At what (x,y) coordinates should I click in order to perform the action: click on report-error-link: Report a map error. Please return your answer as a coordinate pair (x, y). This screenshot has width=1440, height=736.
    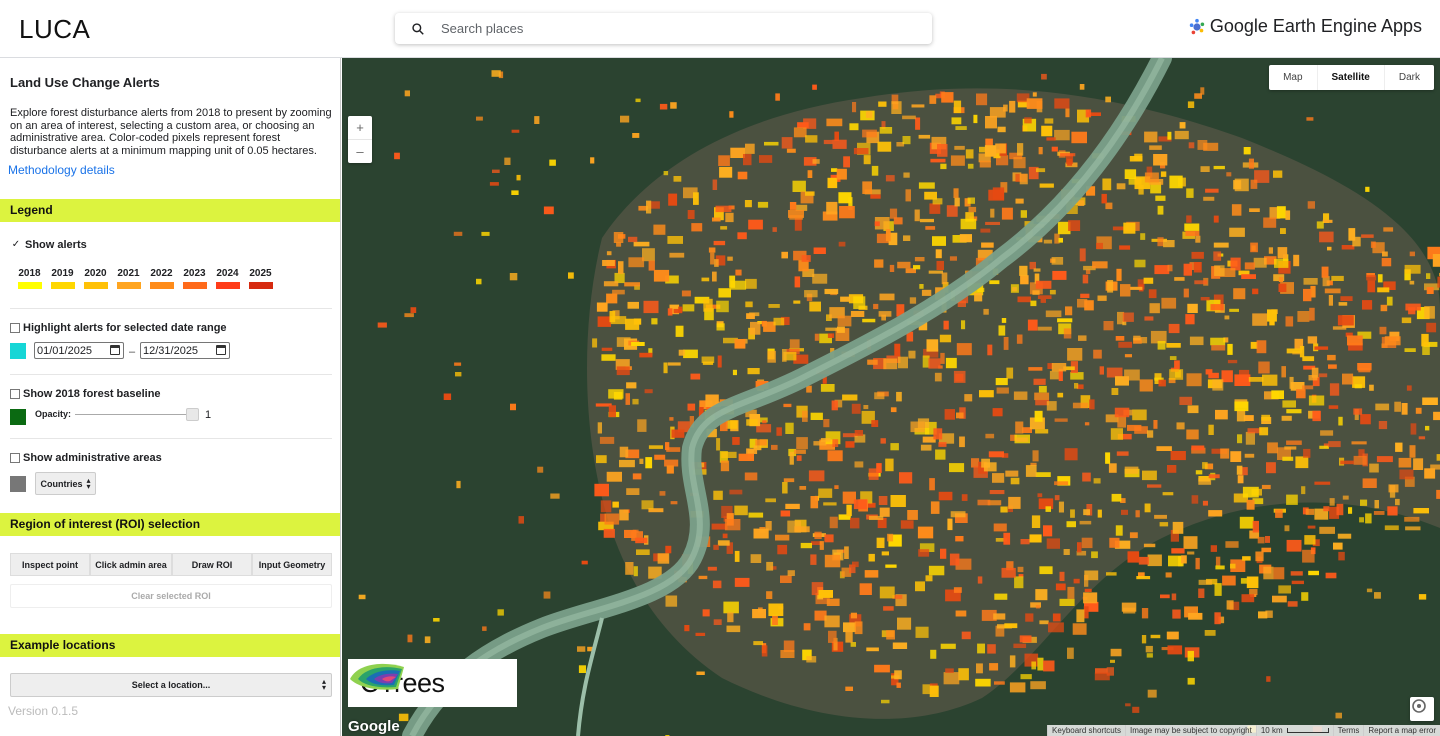
    Looking at the image, I should click on (1401, 730).